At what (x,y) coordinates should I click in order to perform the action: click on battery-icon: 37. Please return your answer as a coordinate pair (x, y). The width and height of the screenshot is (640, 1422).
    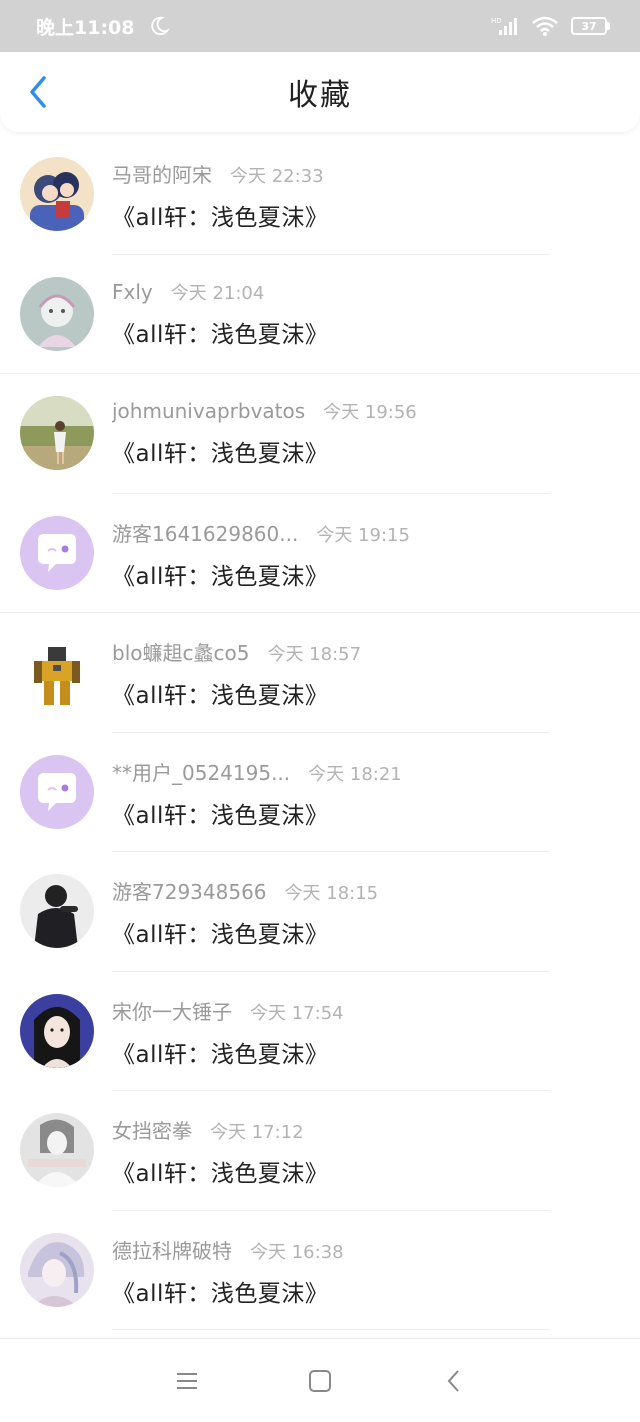
    Looking at the image, I should click on (590, 26).